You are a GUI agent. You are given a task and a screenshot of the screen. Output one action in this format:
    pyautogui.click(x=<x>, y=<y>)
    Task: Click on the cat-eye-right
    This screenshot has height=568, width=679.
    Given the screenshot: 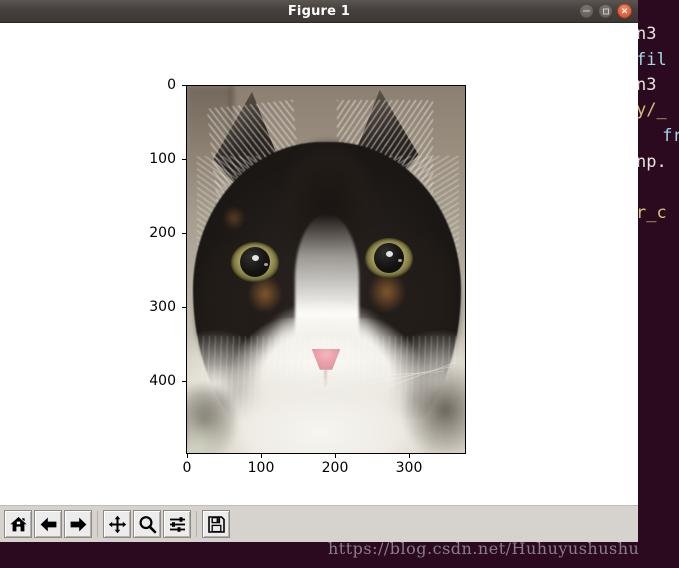 What is the action you would take?
    pyautogui.click(x=389, y=258)
    